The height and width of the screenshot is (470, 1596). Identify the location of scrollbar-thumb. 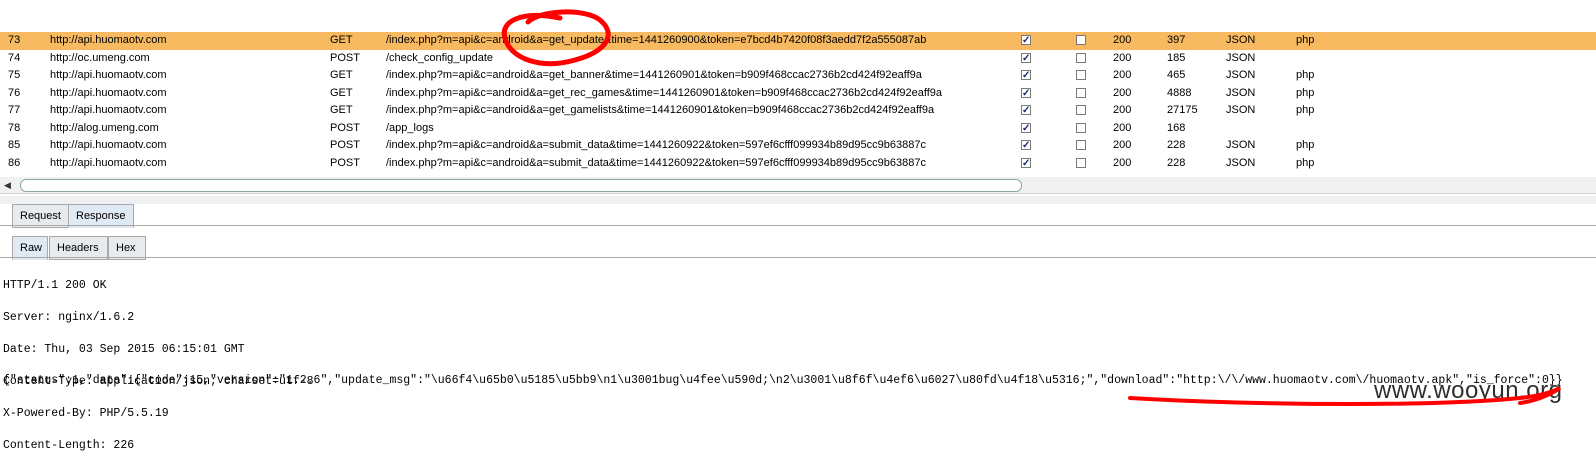
(521, 185).